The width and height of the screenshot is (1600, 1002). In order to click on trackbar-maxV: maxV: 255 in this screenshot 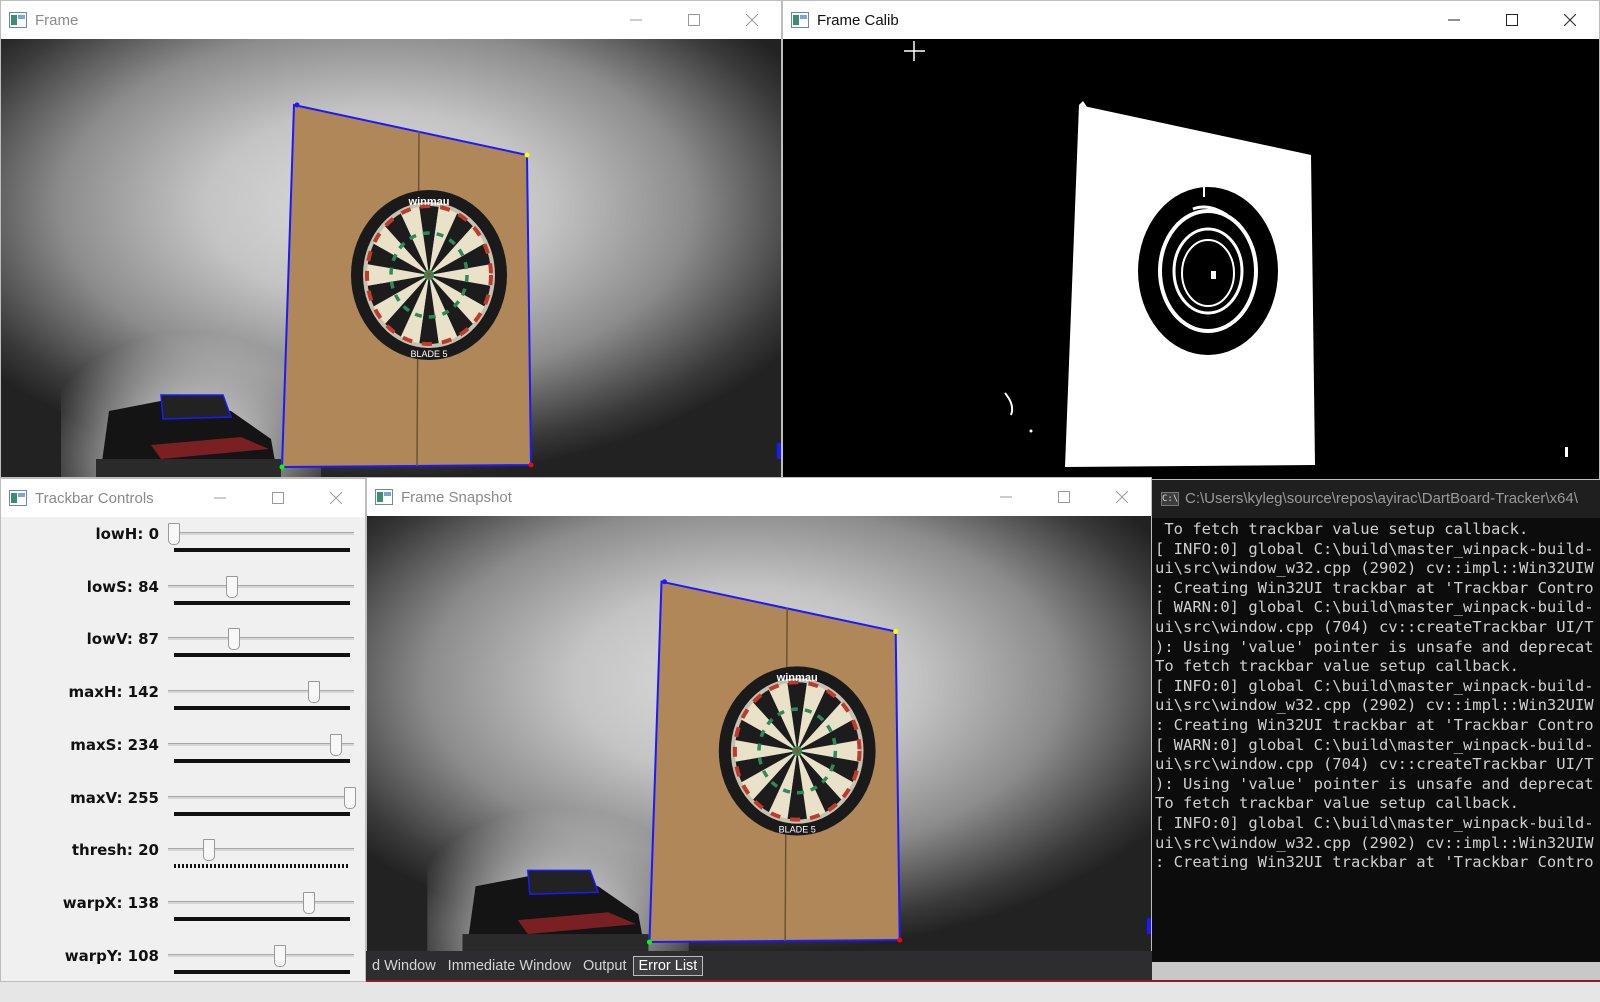, I will do `click(183, 809)`.